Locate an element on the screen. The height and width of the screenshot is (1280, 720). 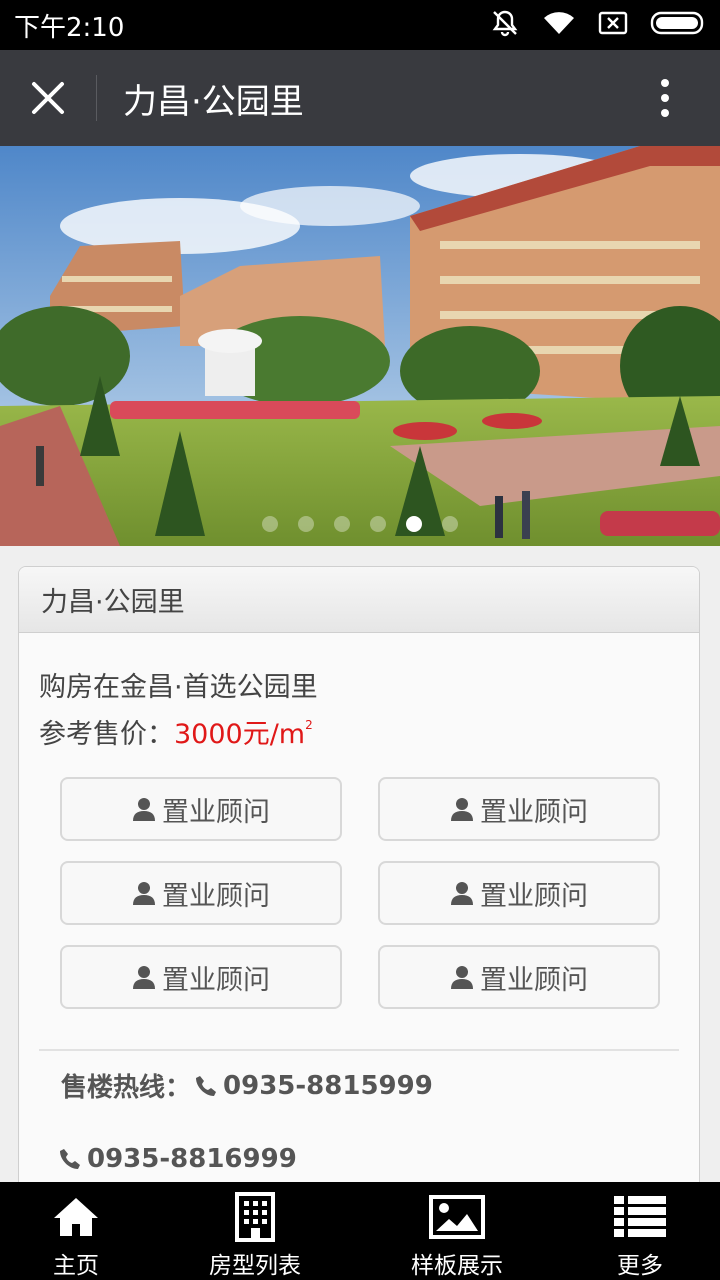
status-bar: 下午2:10 is located at coordinates (360, 25).